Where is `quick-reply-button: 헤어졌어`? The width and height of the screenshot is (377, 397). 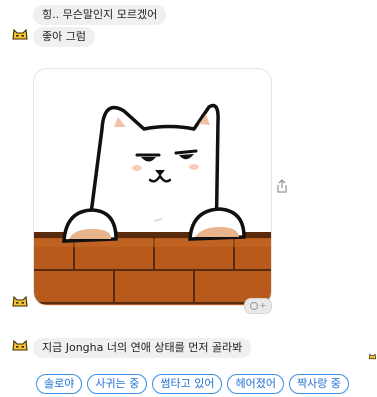
quick-reply-button: 헤어졌어 is located at coordinates (255, 384).